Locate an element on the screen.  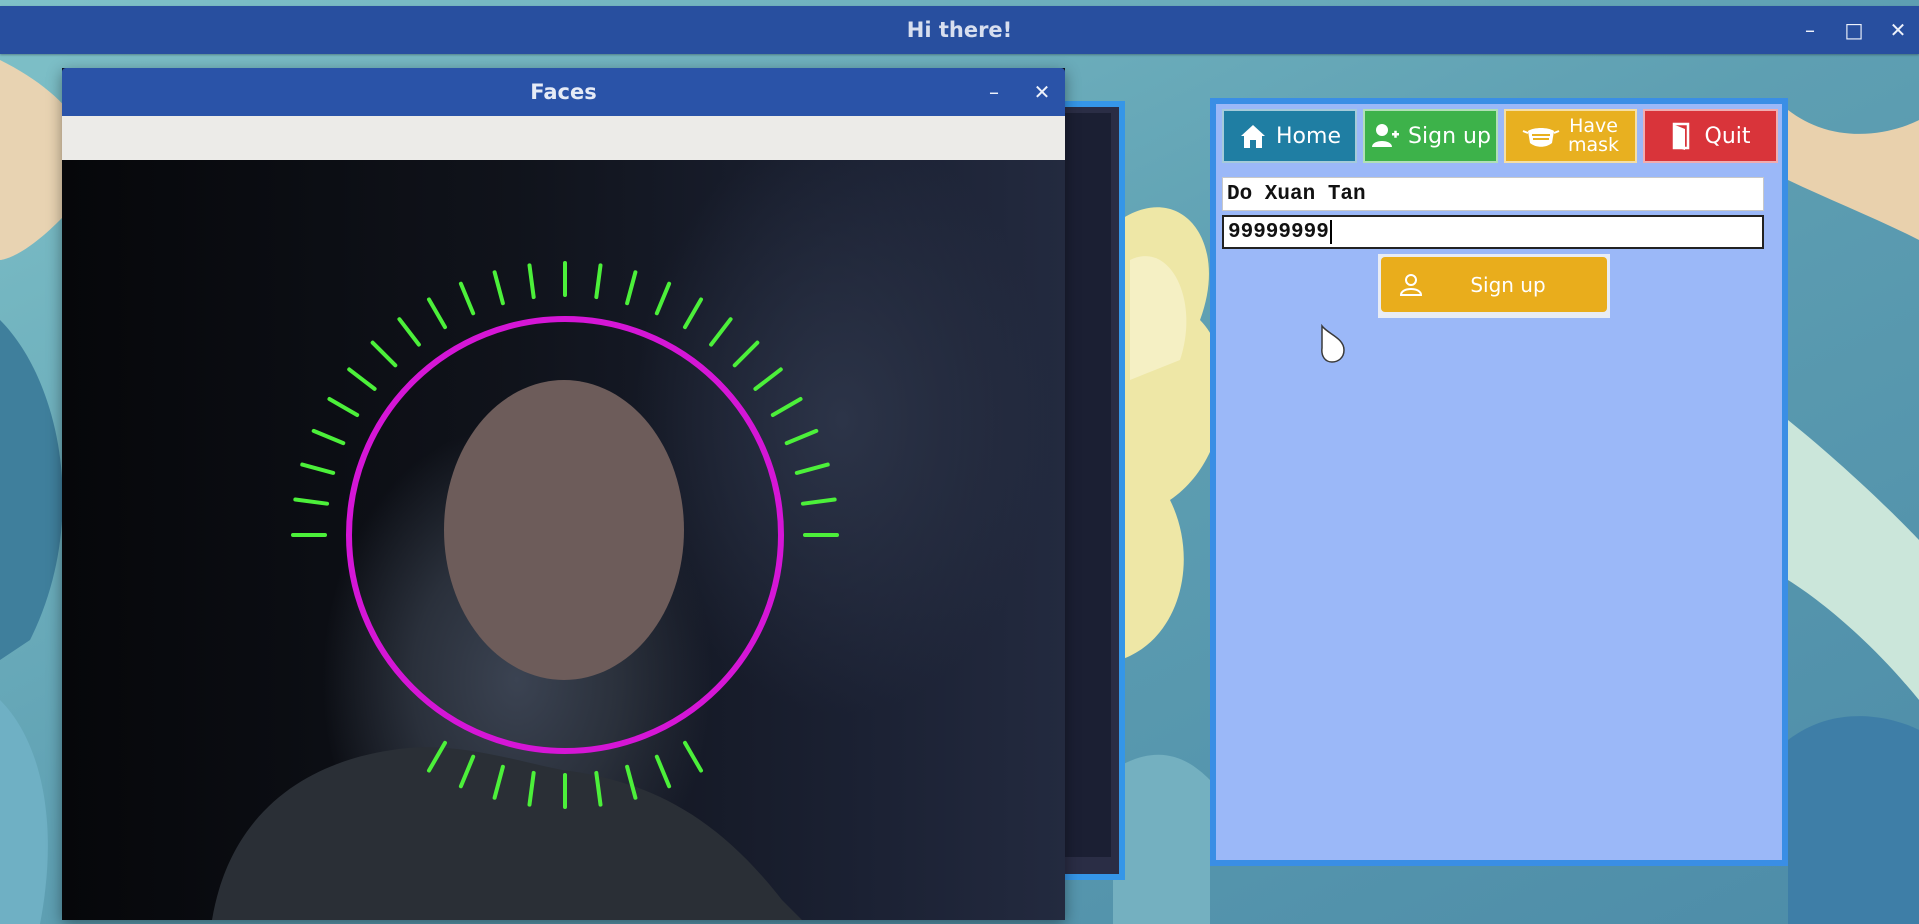
name-field-value: Do Xuan Tan is located at coordinates (1296, 194).